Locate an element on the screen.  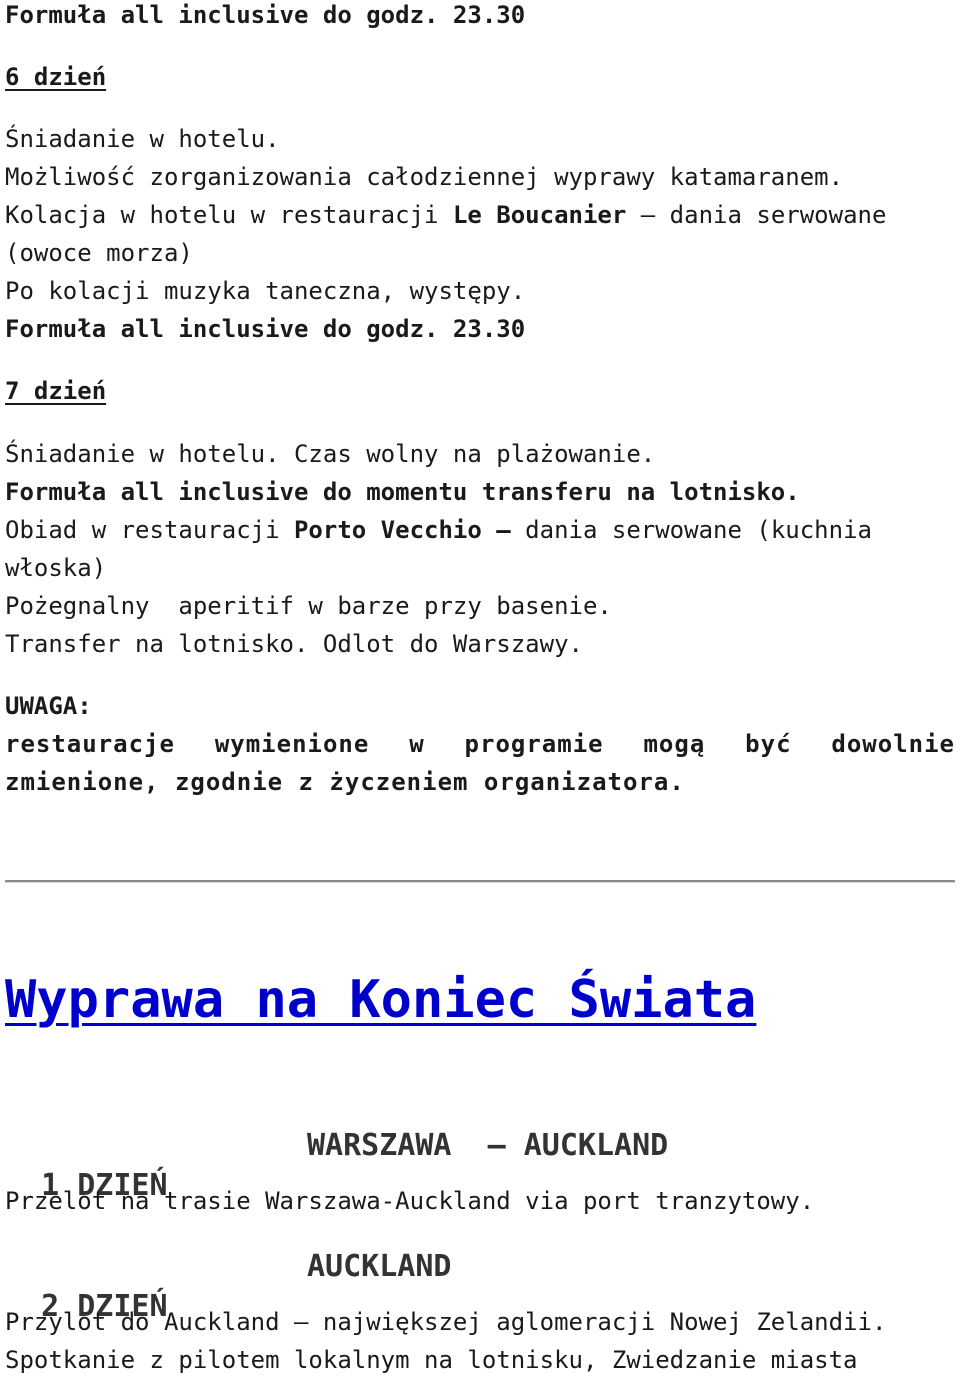
dinner-text: Kolacja w hotelu w restauracji is located at coordinates (229, 215).